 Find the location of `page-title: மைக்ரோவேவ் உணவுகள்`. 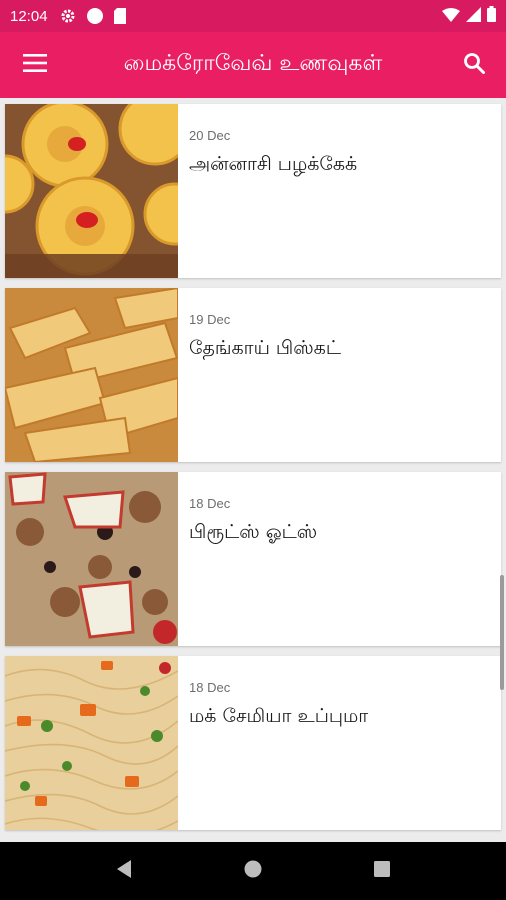

page-title: மைக்ரோவேவ் உணவுகள் is located at coordinates (253, 63).